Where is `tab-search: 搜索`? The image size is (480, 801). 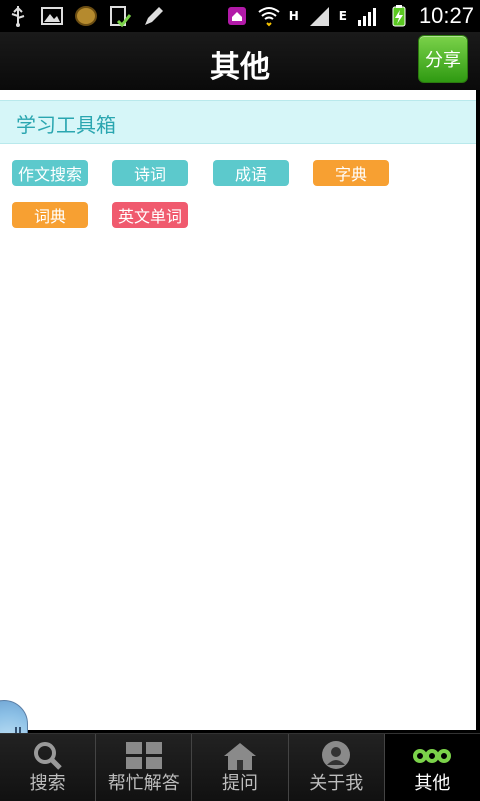 tab-search: 搜索 is located at coordinates (47, 767).